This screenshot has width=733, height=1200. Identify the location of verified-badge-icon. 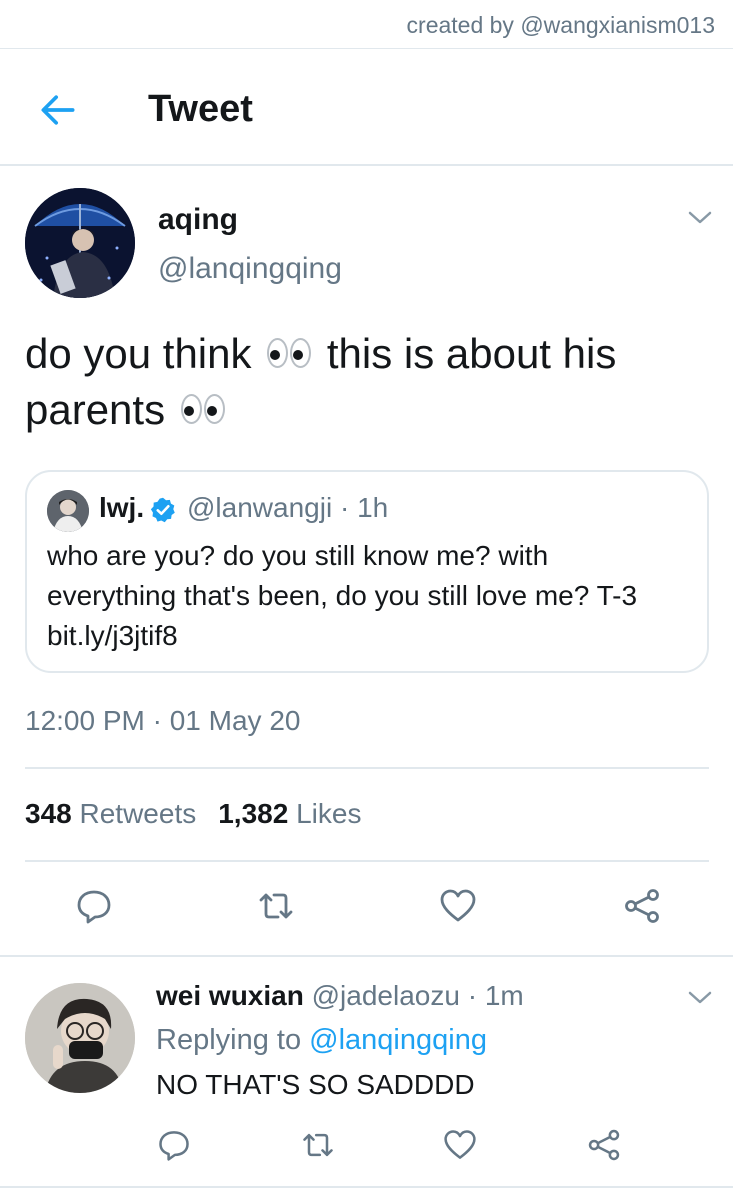
(162, 510).